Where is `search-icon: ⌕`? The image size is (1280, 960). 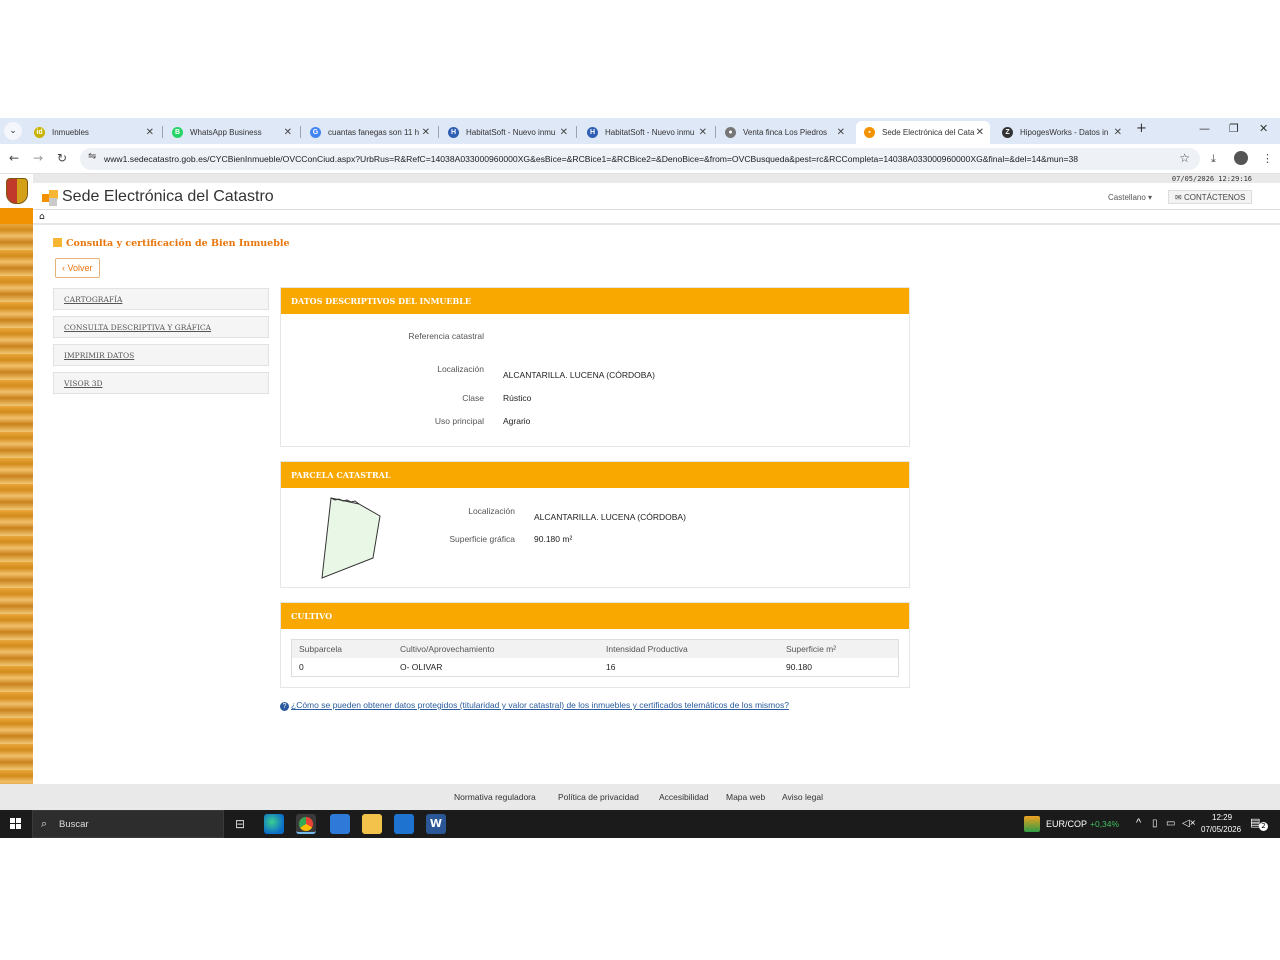
search-icon: ⌕ is located at coordinates (44, 823).